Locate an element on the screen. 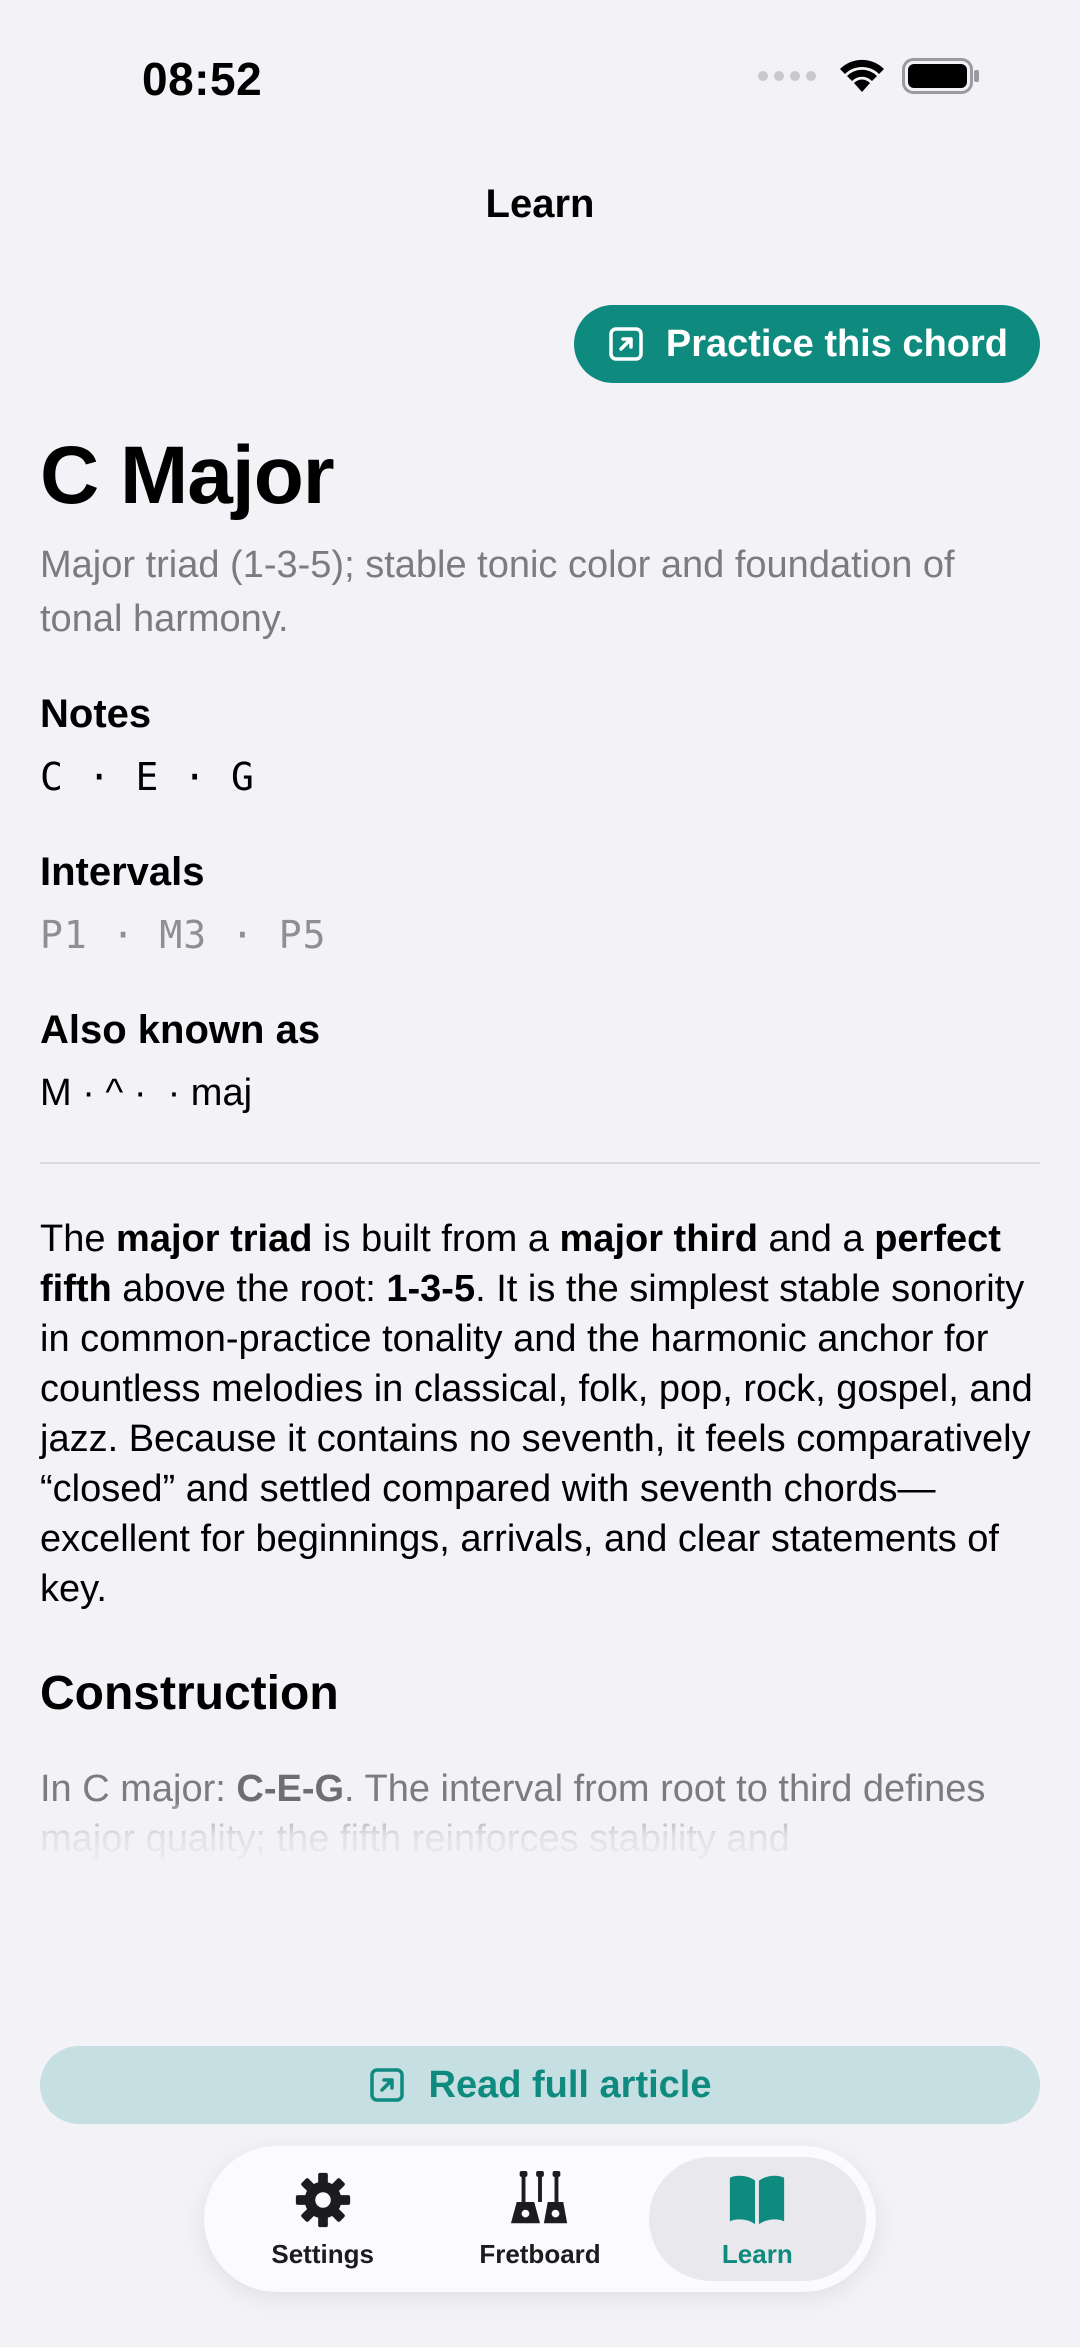 This screenshot has height=2347, width=1080. battery-icon is located at coordinates (940, 76).